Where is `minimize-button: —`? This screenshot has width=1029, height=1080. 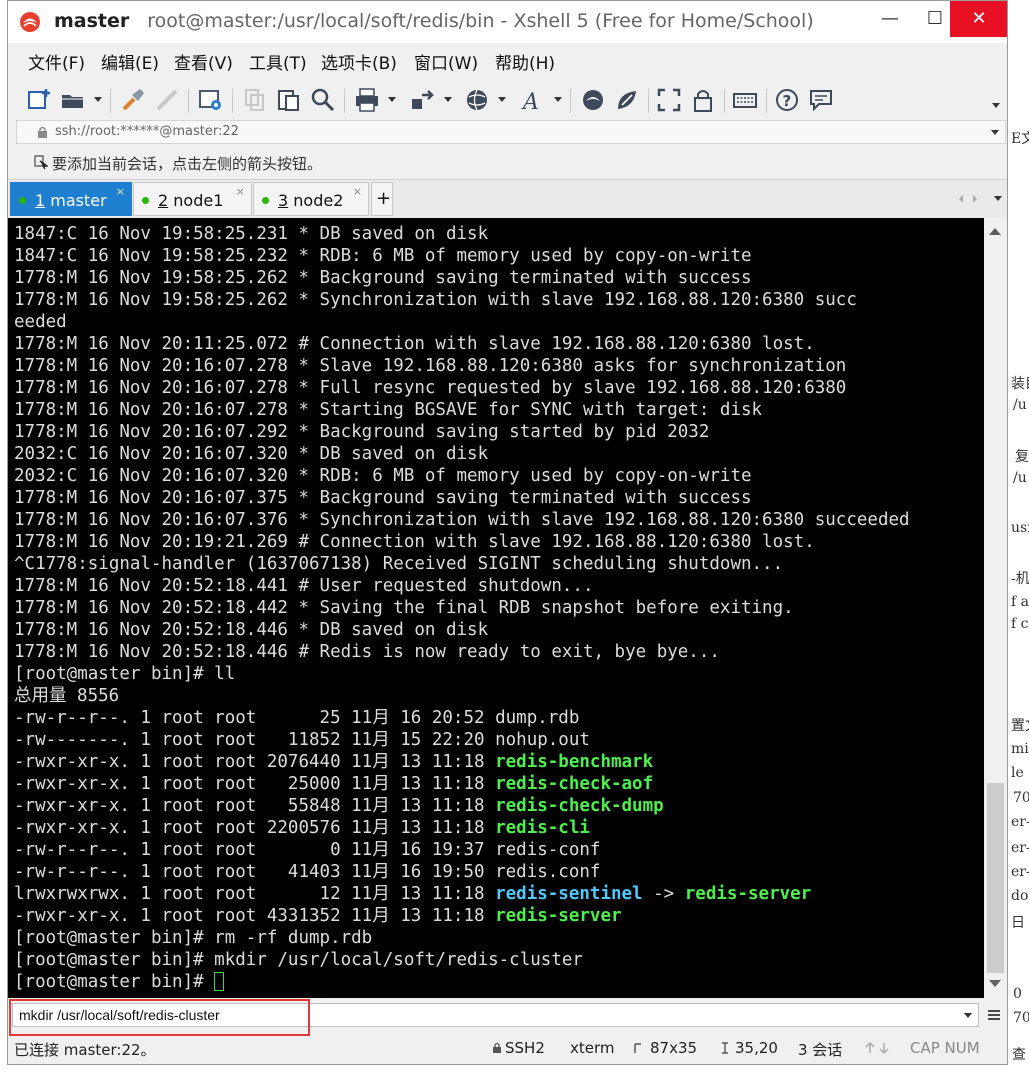 minimize-button: — is located at coordinates (890, 19).